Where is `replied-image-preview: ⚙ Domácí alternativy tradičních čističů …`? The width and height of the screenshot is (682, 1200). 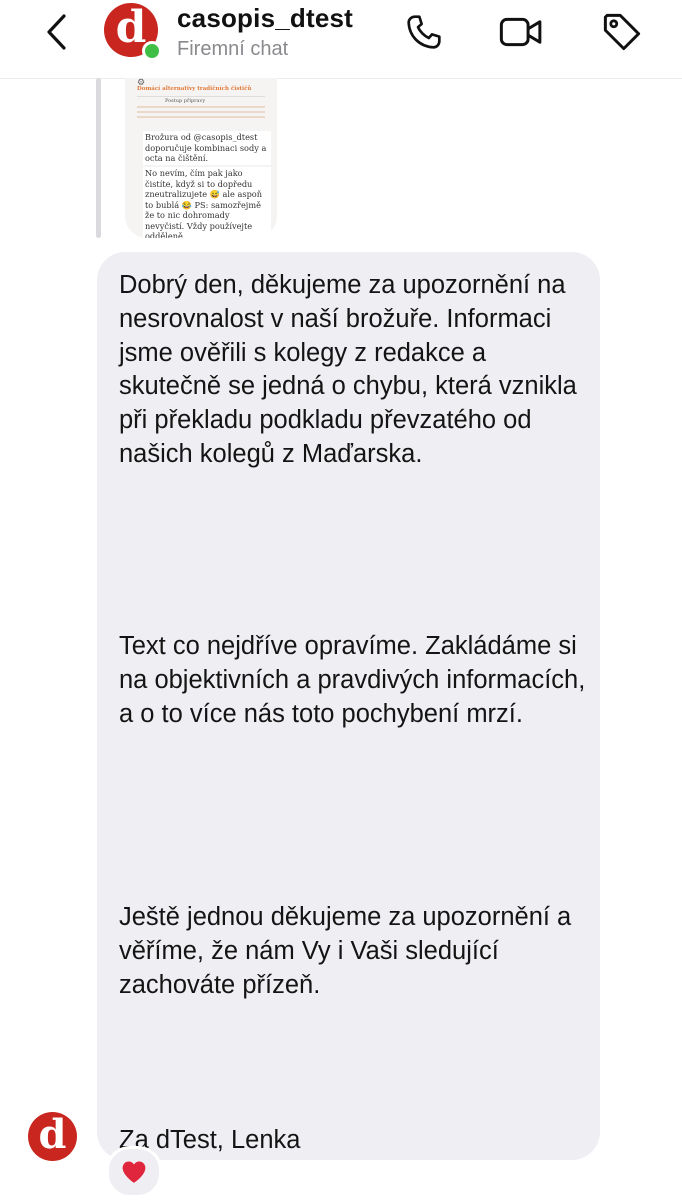 replied-image-preview: ⚙ Domácí alternativy tradičních čističů … is located at coordinates (201, 158).